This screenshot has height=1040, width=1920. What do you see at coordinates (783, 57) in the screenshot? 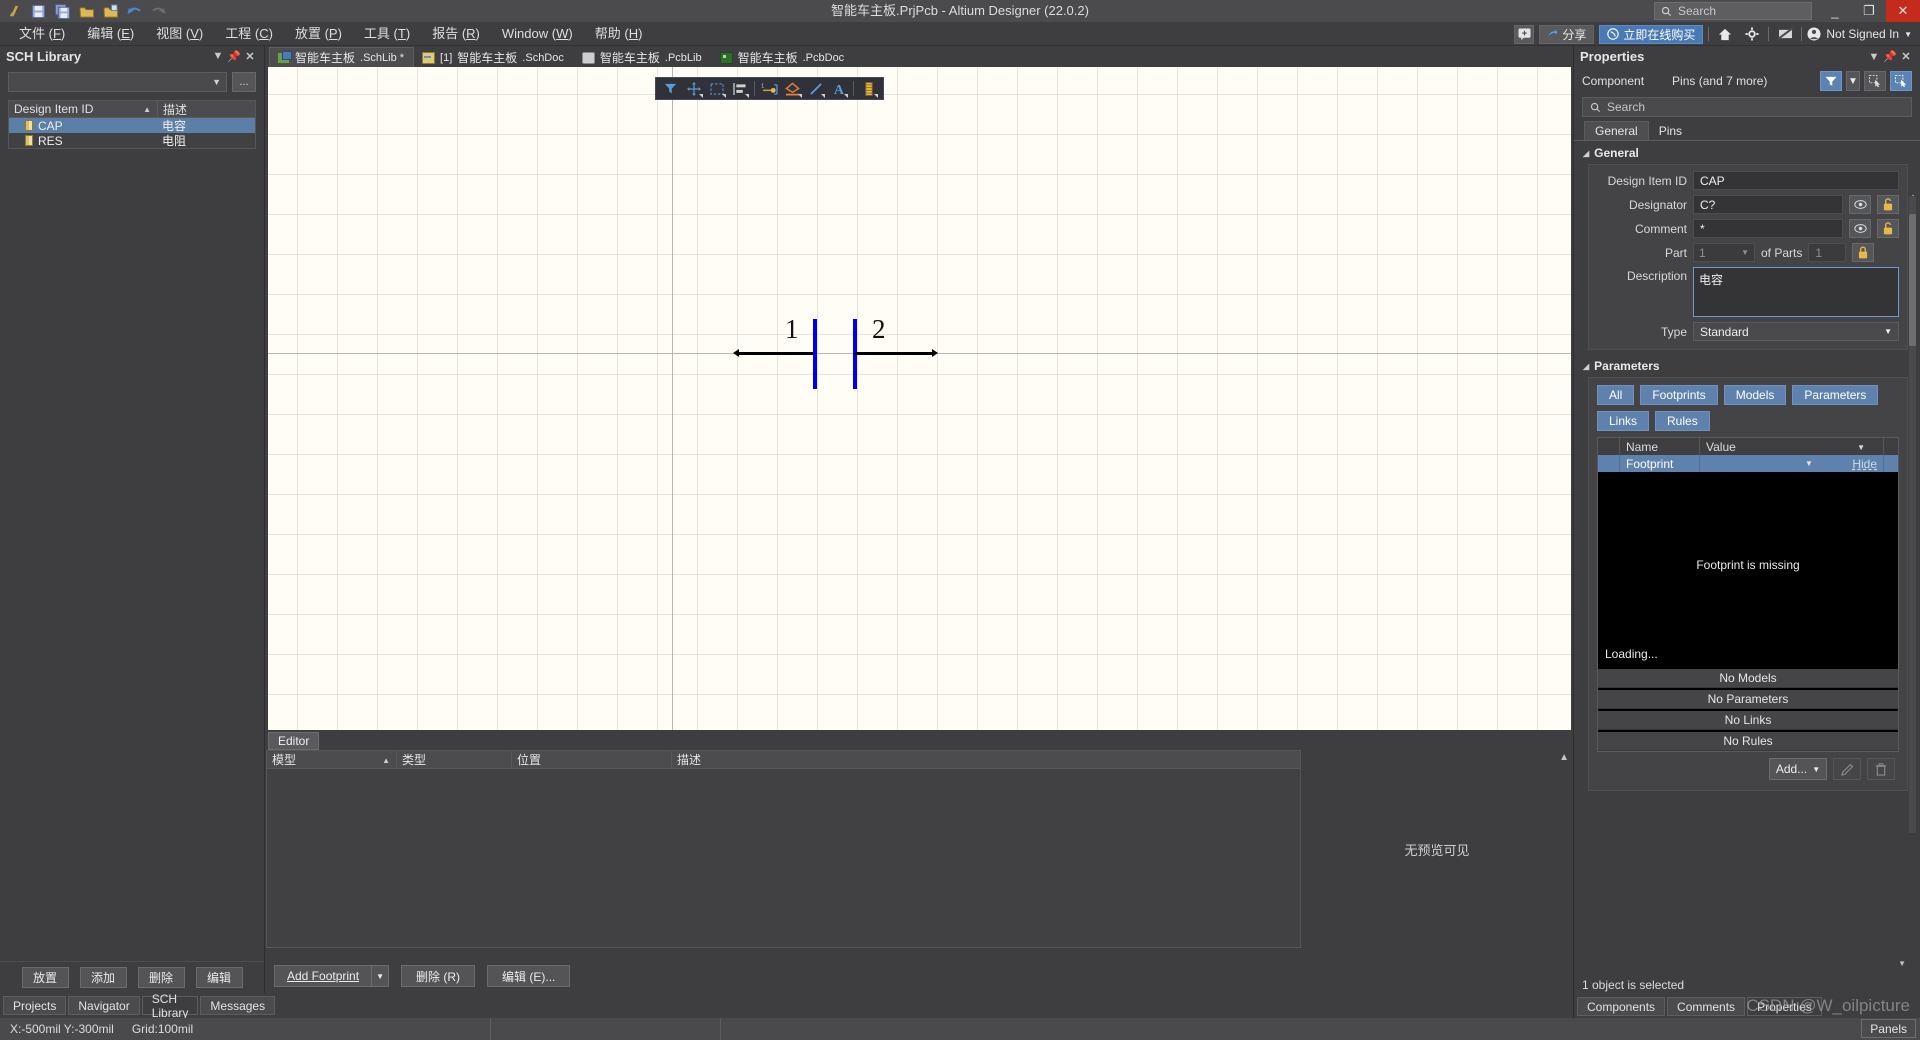
I see `doc-tab-pcbdoc: 智能车主板 .PcbDoc` at bounding box center [783, 57].